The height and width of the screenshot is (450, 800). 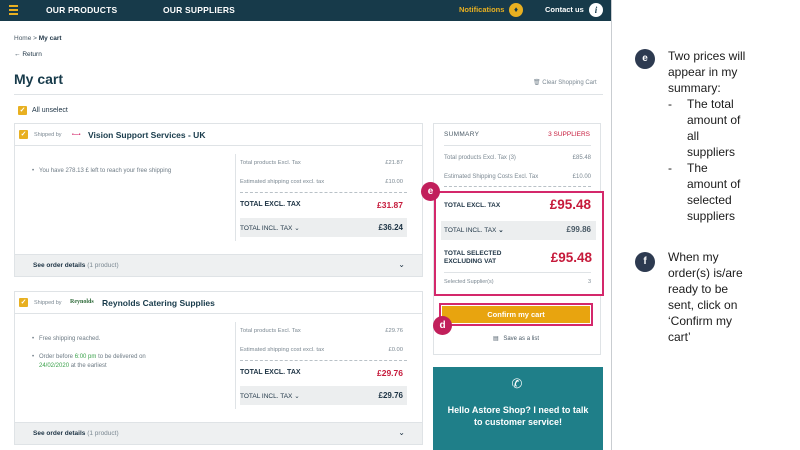 I want to click on supplier-name: Reynolds Catering Supplies, so click(x=158, y=303).